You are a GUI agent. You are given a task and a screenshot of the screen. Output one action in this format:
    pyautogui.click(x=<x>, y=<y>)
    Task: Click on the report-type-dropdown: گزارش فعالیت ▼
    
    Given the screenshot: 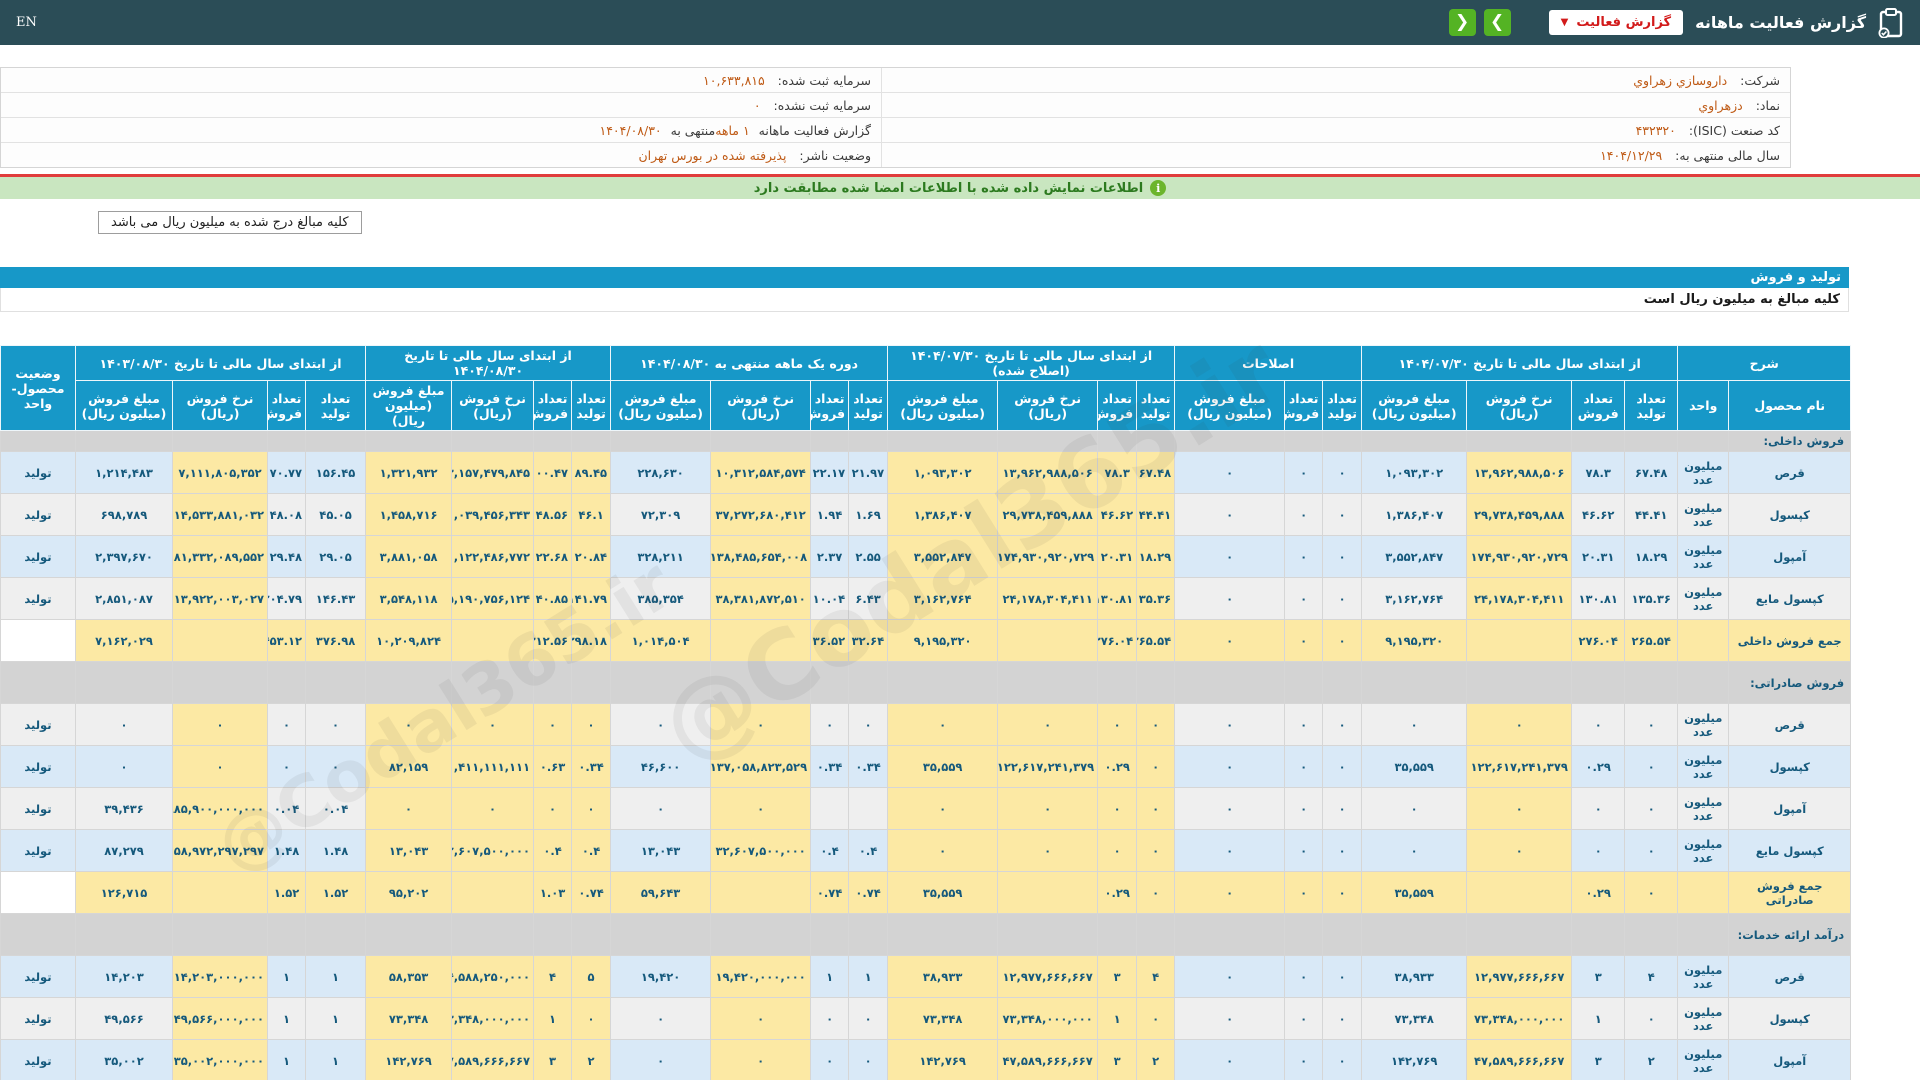 What is the action you would take?
    pyautogui.click(x=1616, y=22)
    